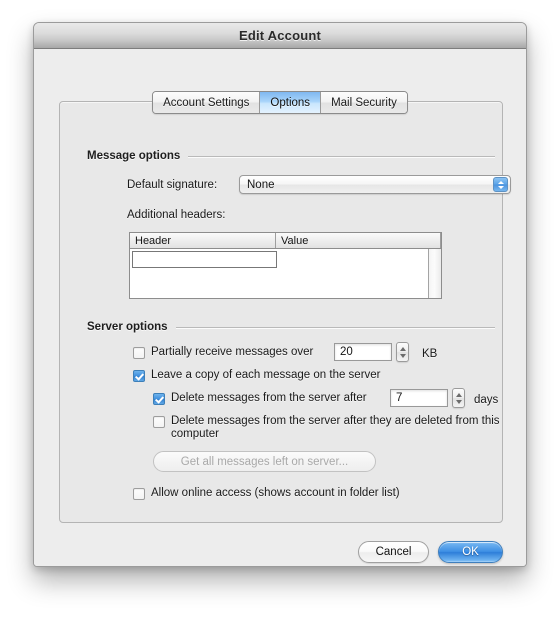 The width and height of the screenshot is (560, 618). Describe the element at coordinates (139, 494) in the screenshot. I see `allow-online-access-checkbox` at that location.